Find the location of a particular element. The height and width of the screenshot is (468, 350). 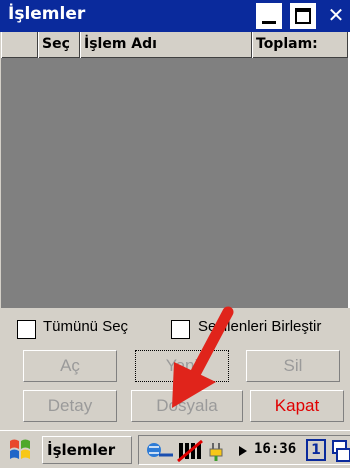

taskbar-task-islemler: İşlemler is located at coordinates (87, 450).